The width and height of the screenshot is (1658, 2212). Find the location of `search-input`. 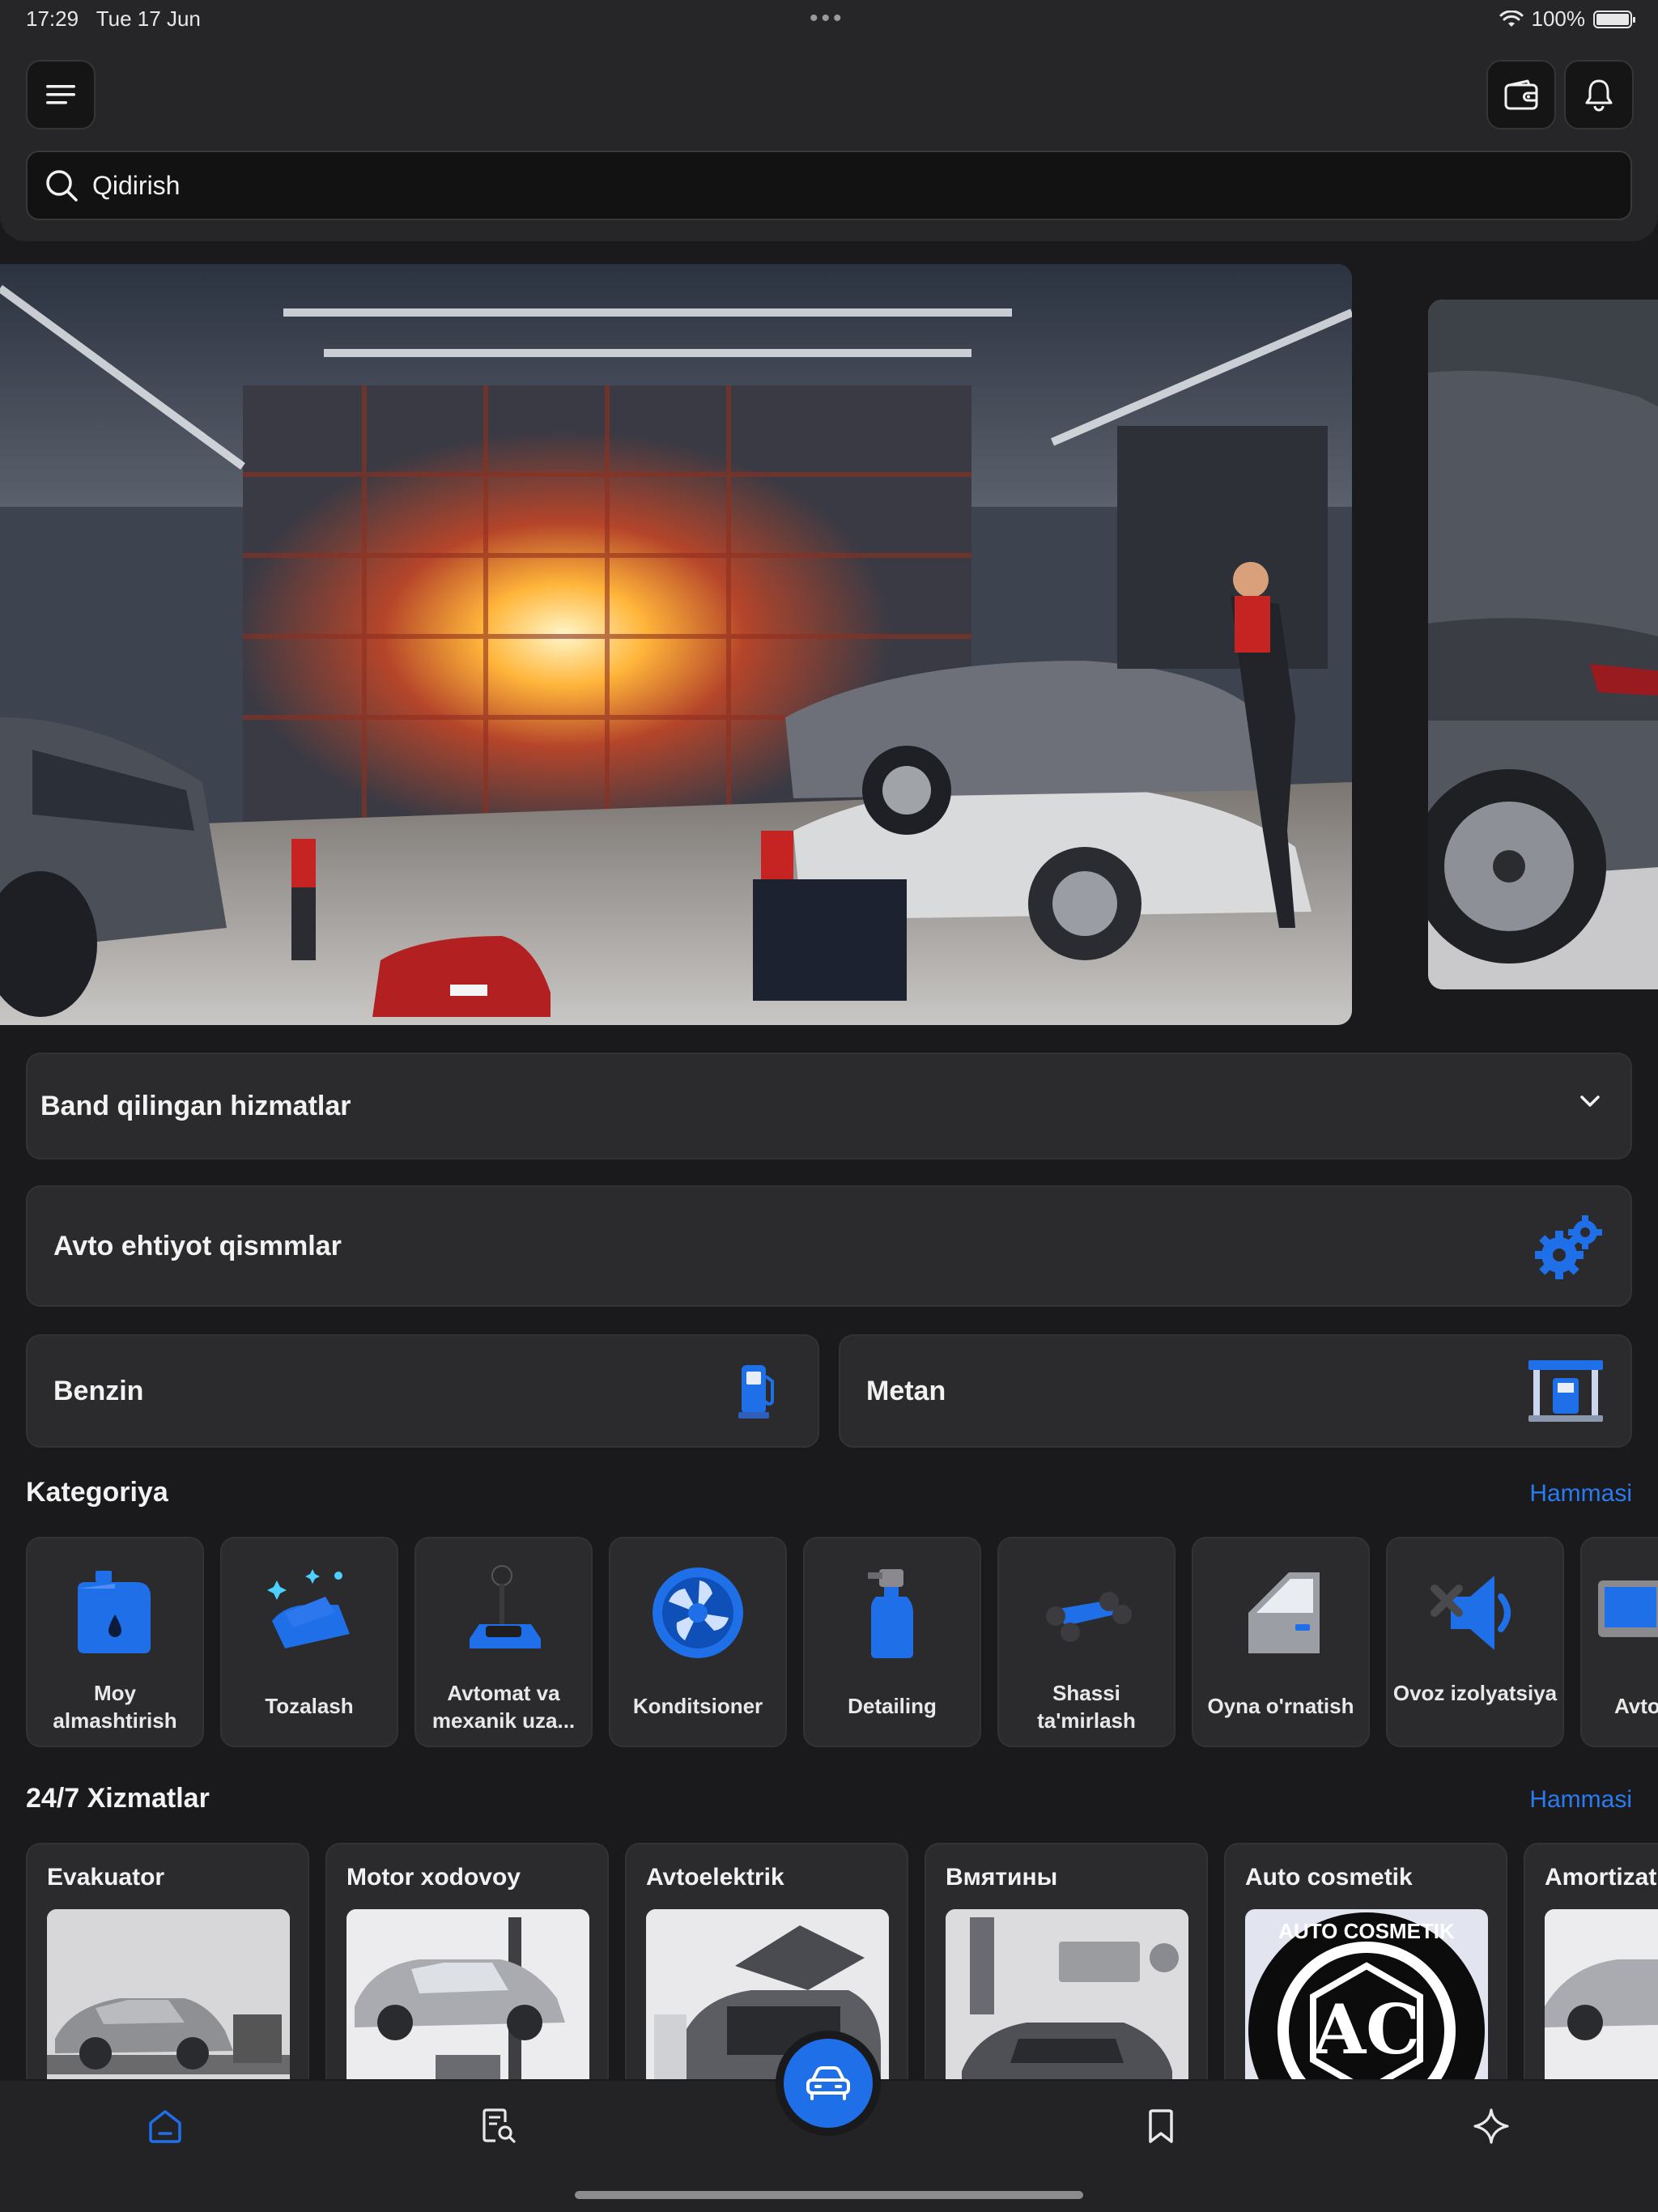

search-input is located at coordinates (821, 185).